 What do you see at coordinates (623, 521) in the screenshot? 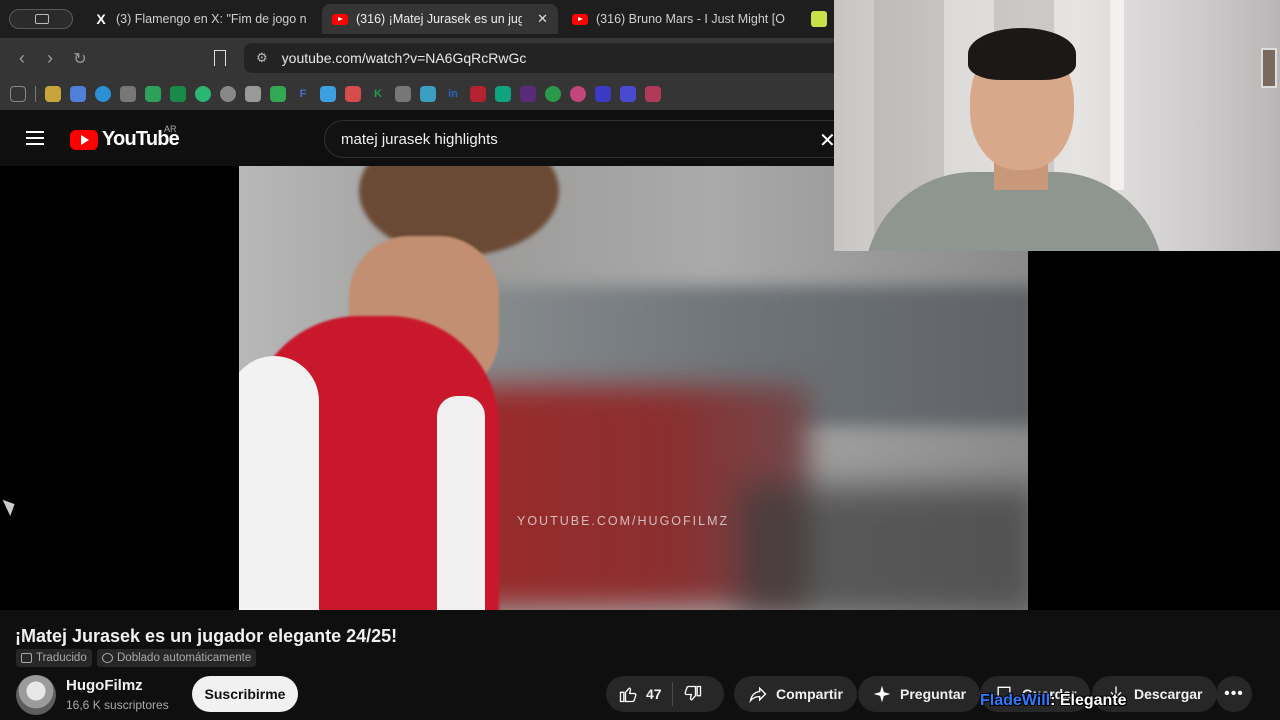
I see `video-watermark: YOUTUBE.COM/HUGOFILMZ` at bounding box center [623, 521].